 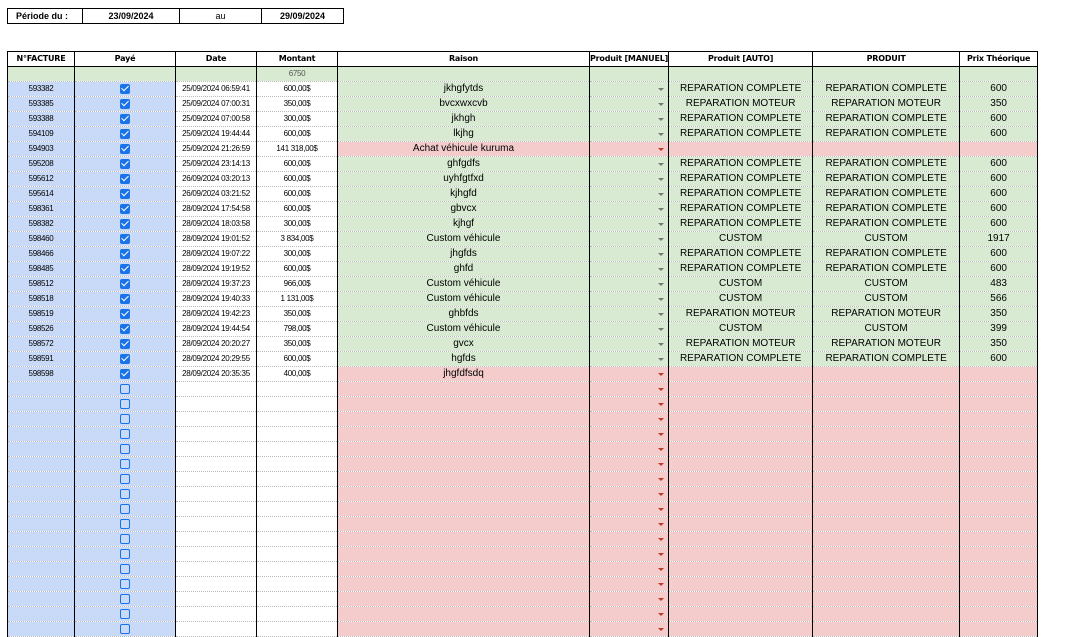 I want to click on date-cell: 25/09/2024 21:26:59, so click(x=216, y=149).